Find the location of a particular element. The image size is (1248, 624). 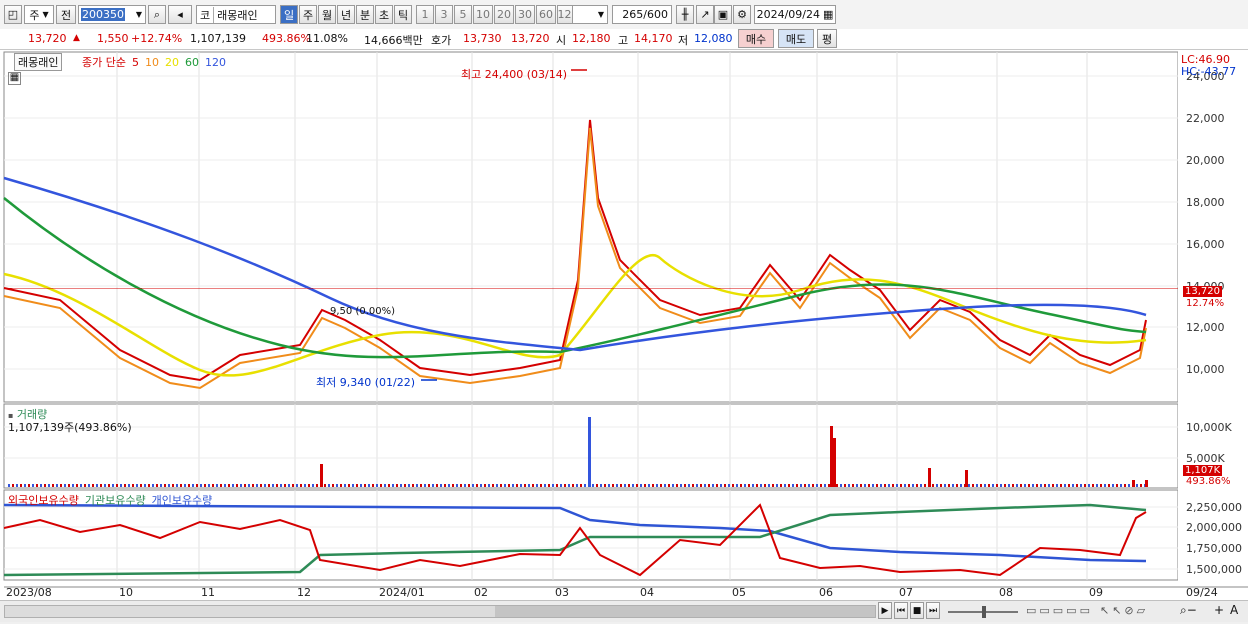

x-tick-label: 02 is located at coordinates (481, 592).